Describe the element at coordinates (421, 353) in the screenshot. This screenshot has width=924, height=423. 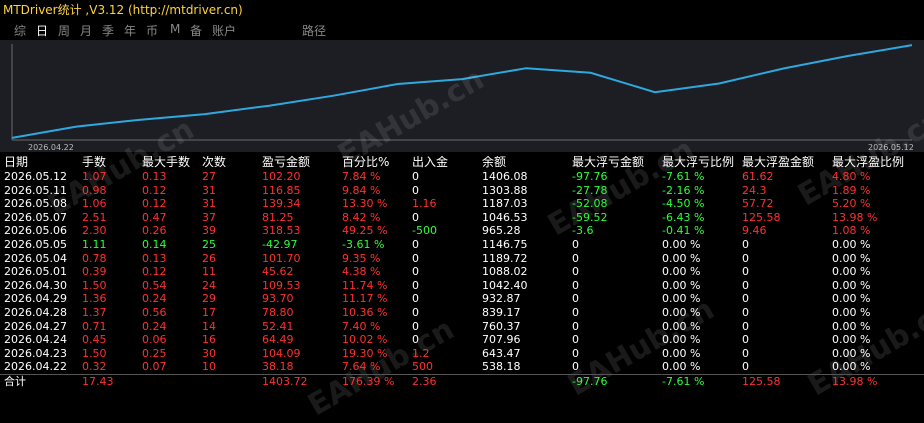
I see `value-cell: 1.2` at that location.